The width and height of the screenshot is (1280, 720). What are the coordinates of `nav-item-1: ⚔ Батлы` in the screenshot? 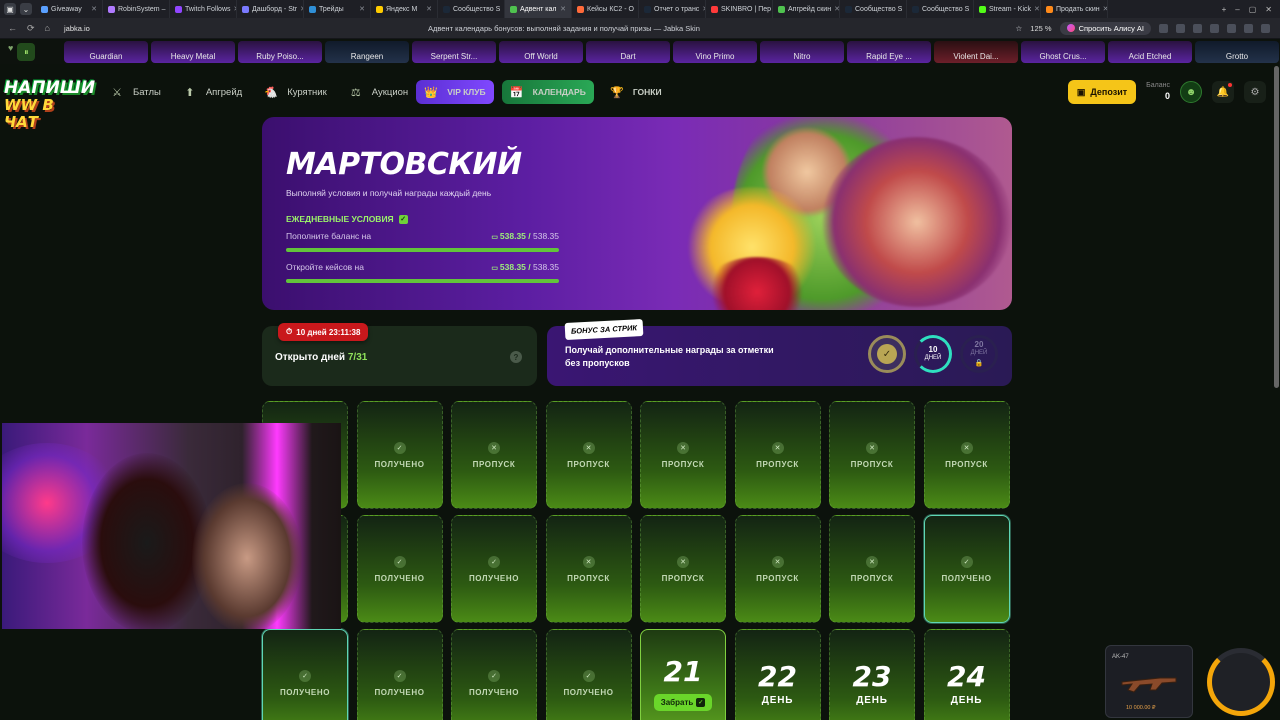 It's located at (134, 92).